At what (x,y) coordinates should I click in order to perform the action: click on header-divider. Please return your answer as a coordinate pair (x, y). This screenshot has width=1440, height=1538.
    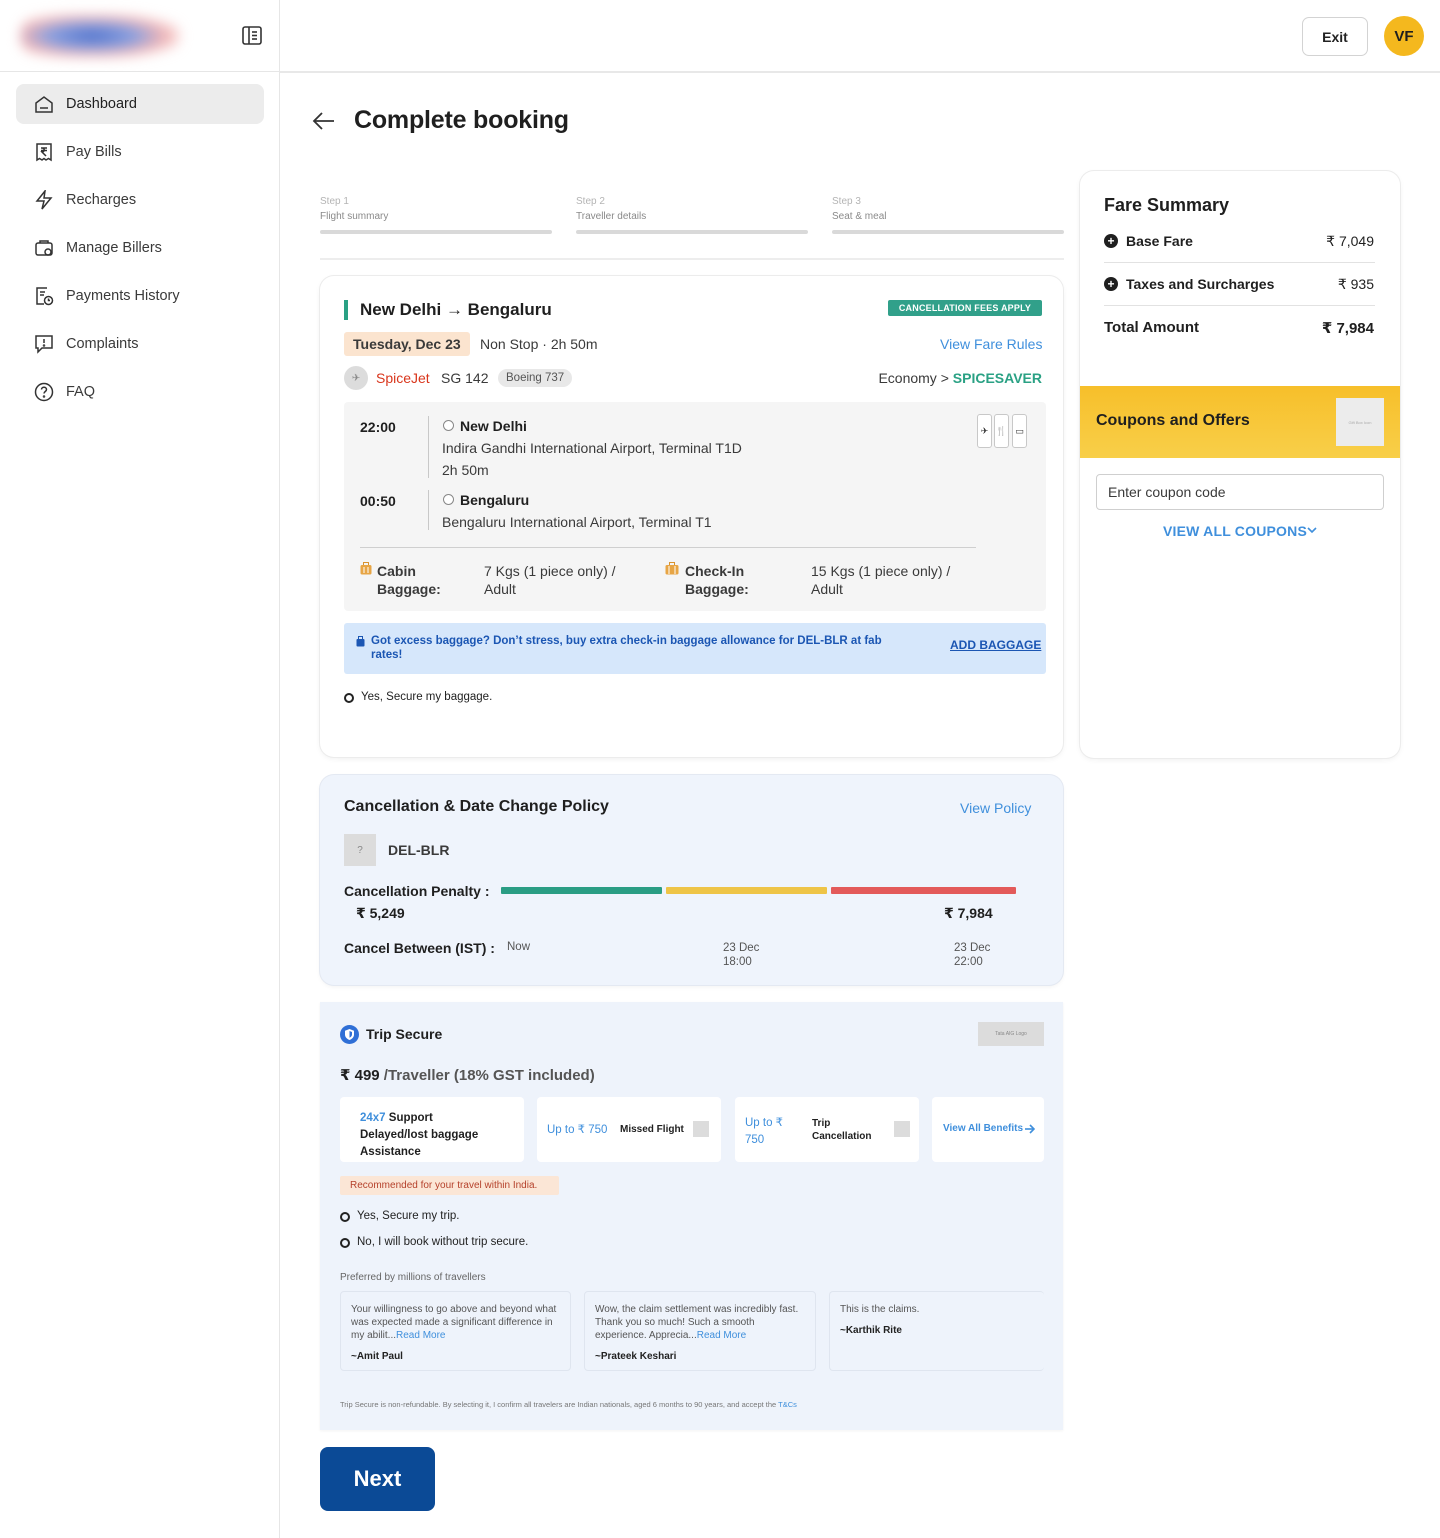
    Looking at the image, I should click on (860, 72).